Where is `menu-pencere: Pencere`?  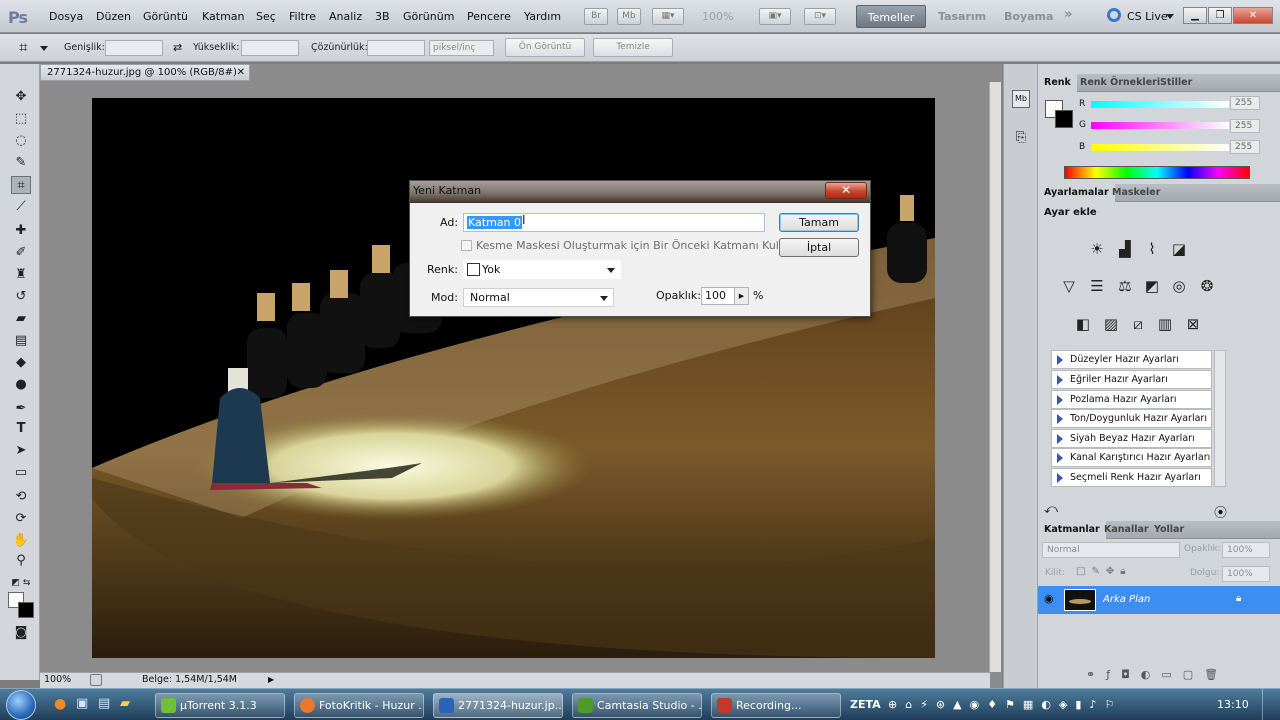 menu-pencere: Pencere is located at coordinates (489, 16).